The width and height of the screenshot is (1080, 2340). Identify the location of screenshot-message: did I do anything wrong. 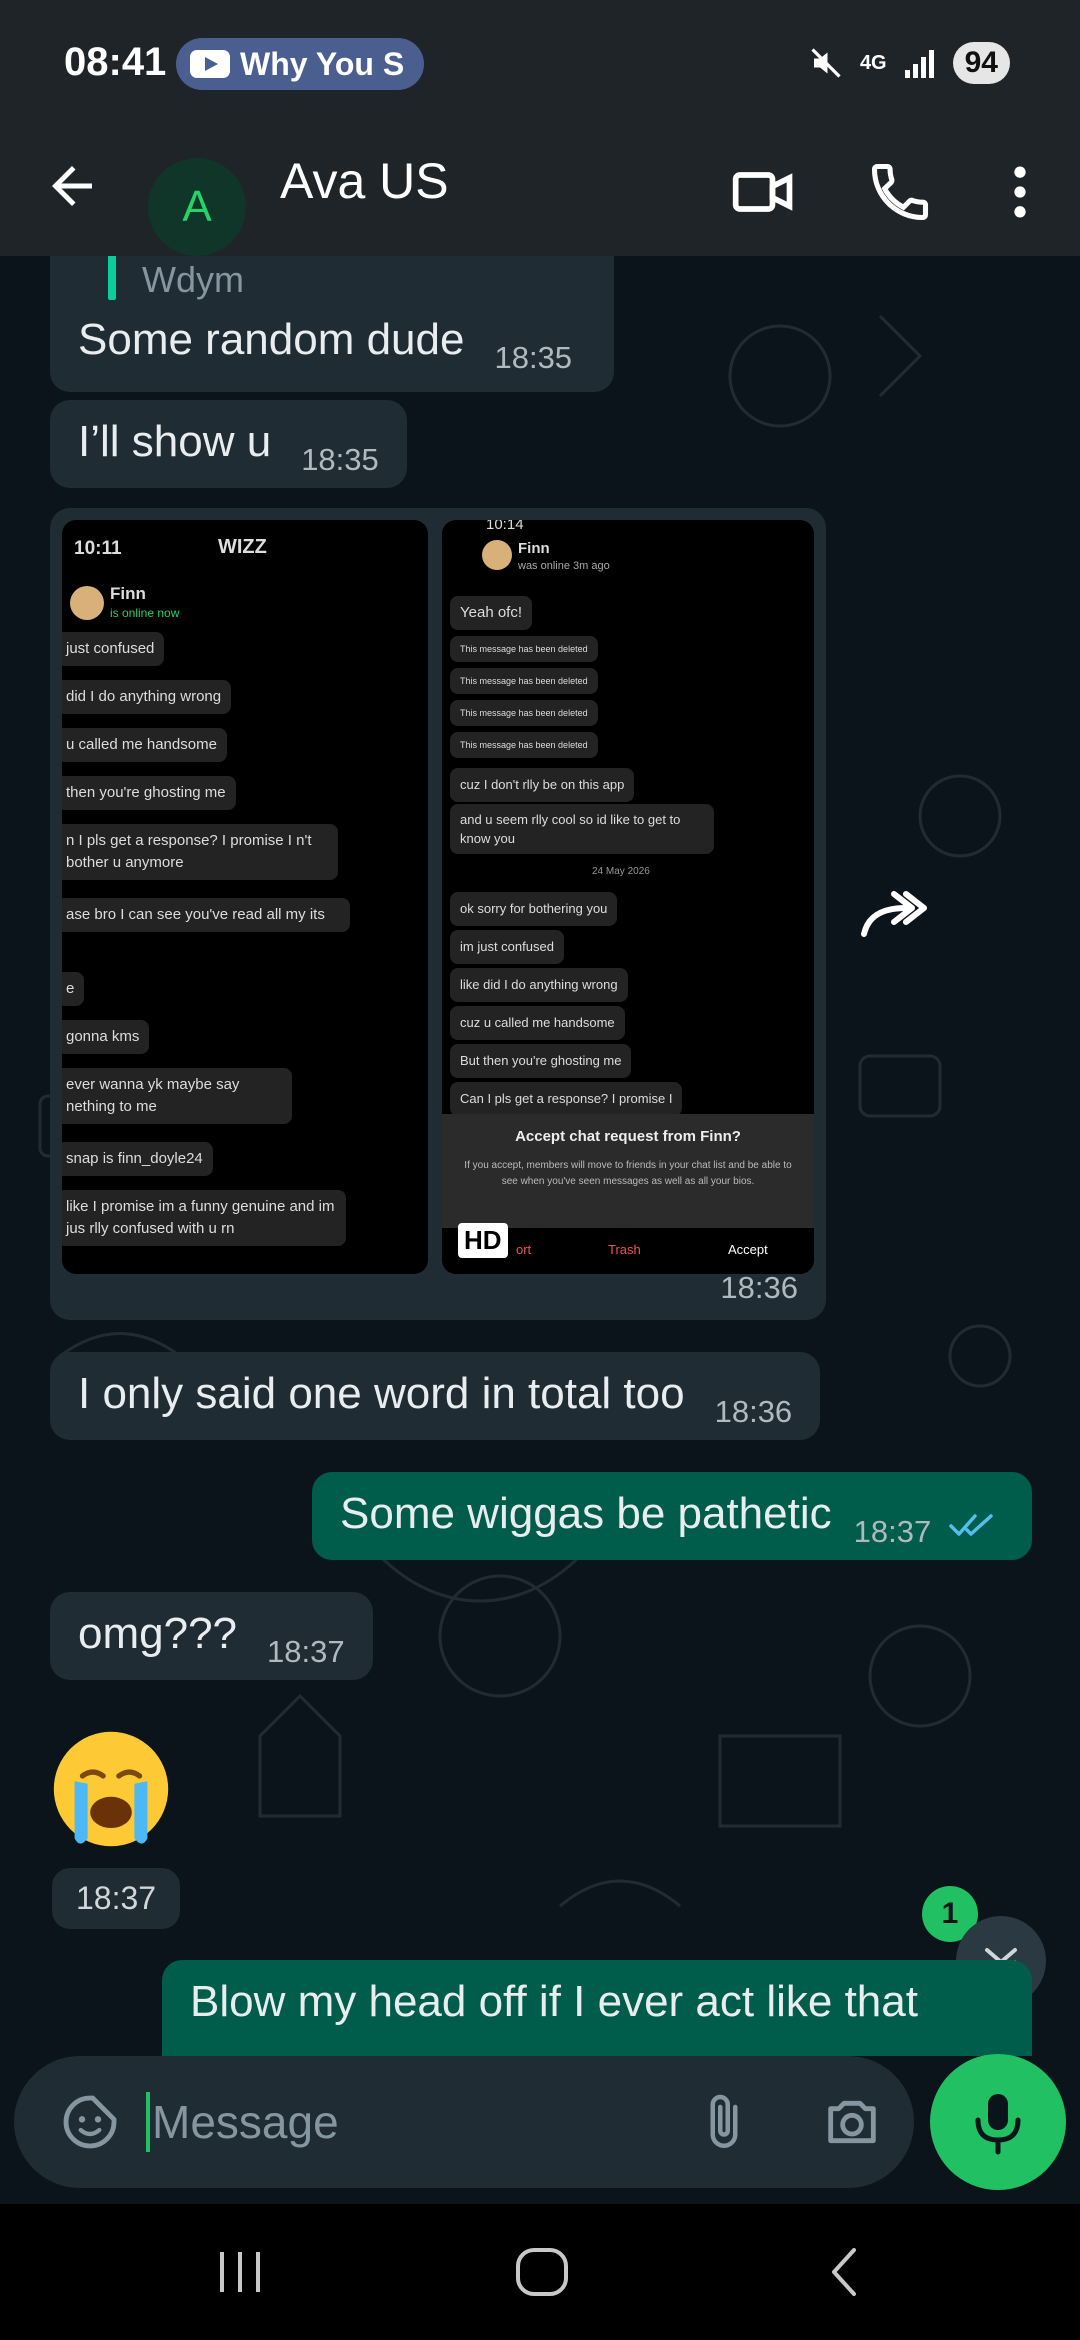
(147, 697).